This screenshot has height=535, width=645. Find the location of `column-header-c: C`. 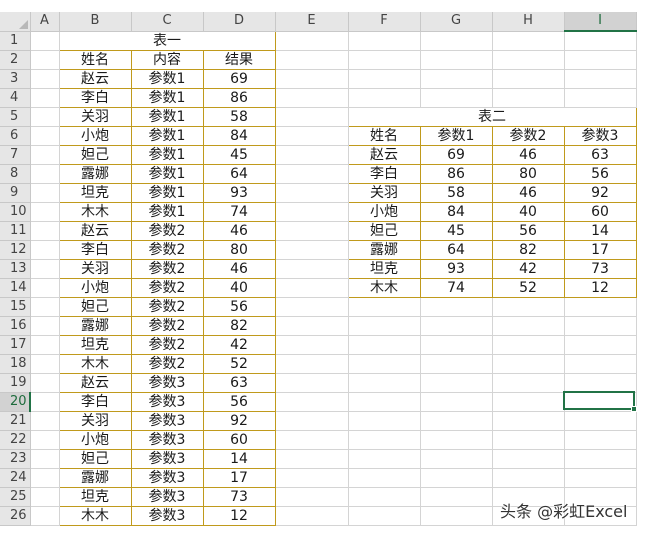

column-header-c: C is located at coordinates (167, 22).